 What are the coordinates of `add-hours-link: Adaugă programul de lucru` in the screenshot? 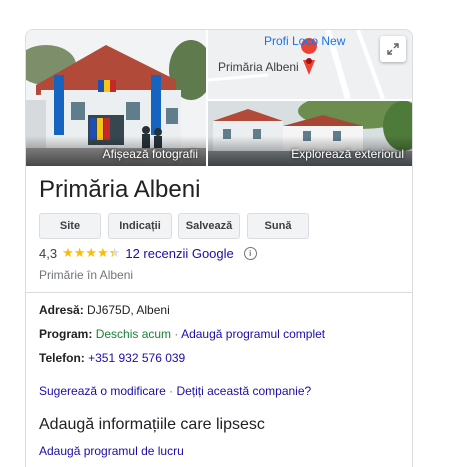 It's located at (111, 451).